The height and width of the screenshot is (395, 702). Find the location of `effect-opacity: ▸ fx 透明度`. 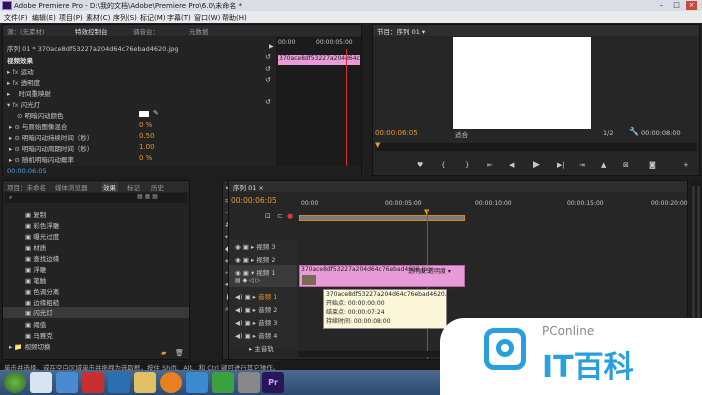

effect-opacity: ▸ fx 透明度 is located at coordinates (143, 82).